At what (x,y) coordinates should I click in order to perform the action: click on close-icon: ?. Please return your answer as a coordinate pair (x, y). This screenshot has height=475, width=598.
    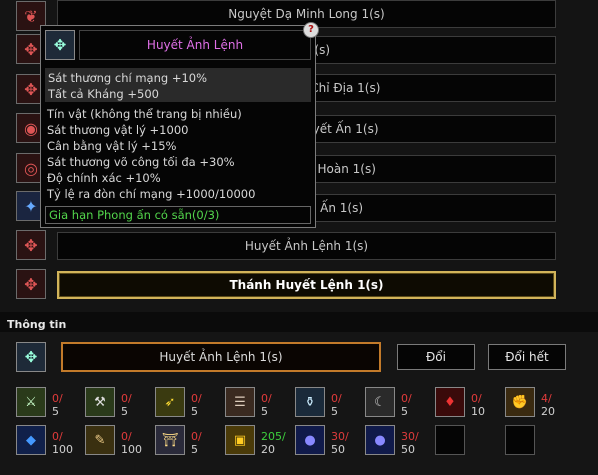
    Looking at the image, I should click on (311, 30).